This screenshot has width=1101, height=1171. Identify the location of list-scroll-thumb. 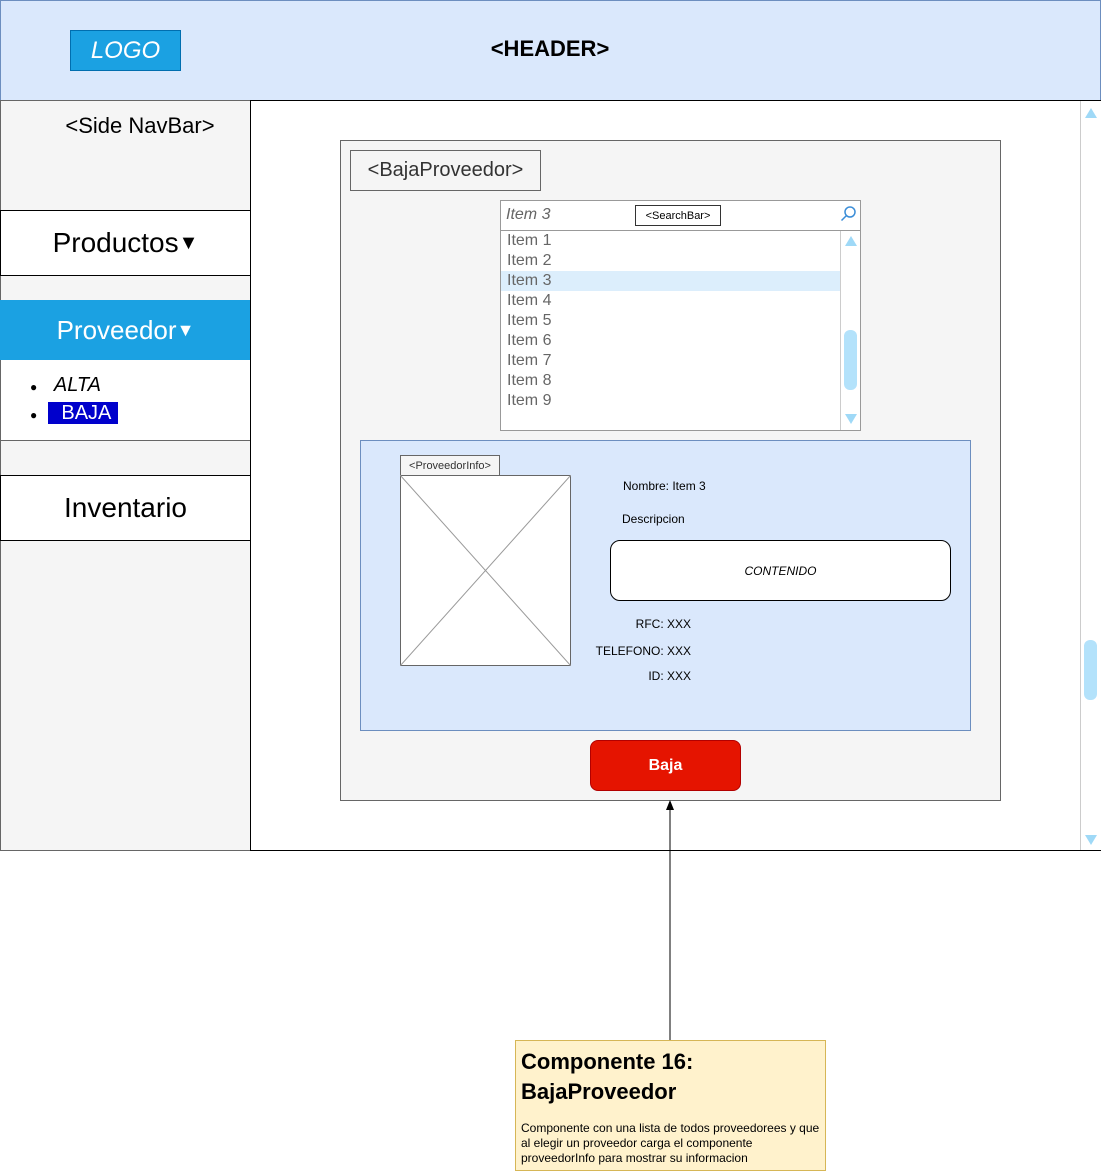
(850, 360).